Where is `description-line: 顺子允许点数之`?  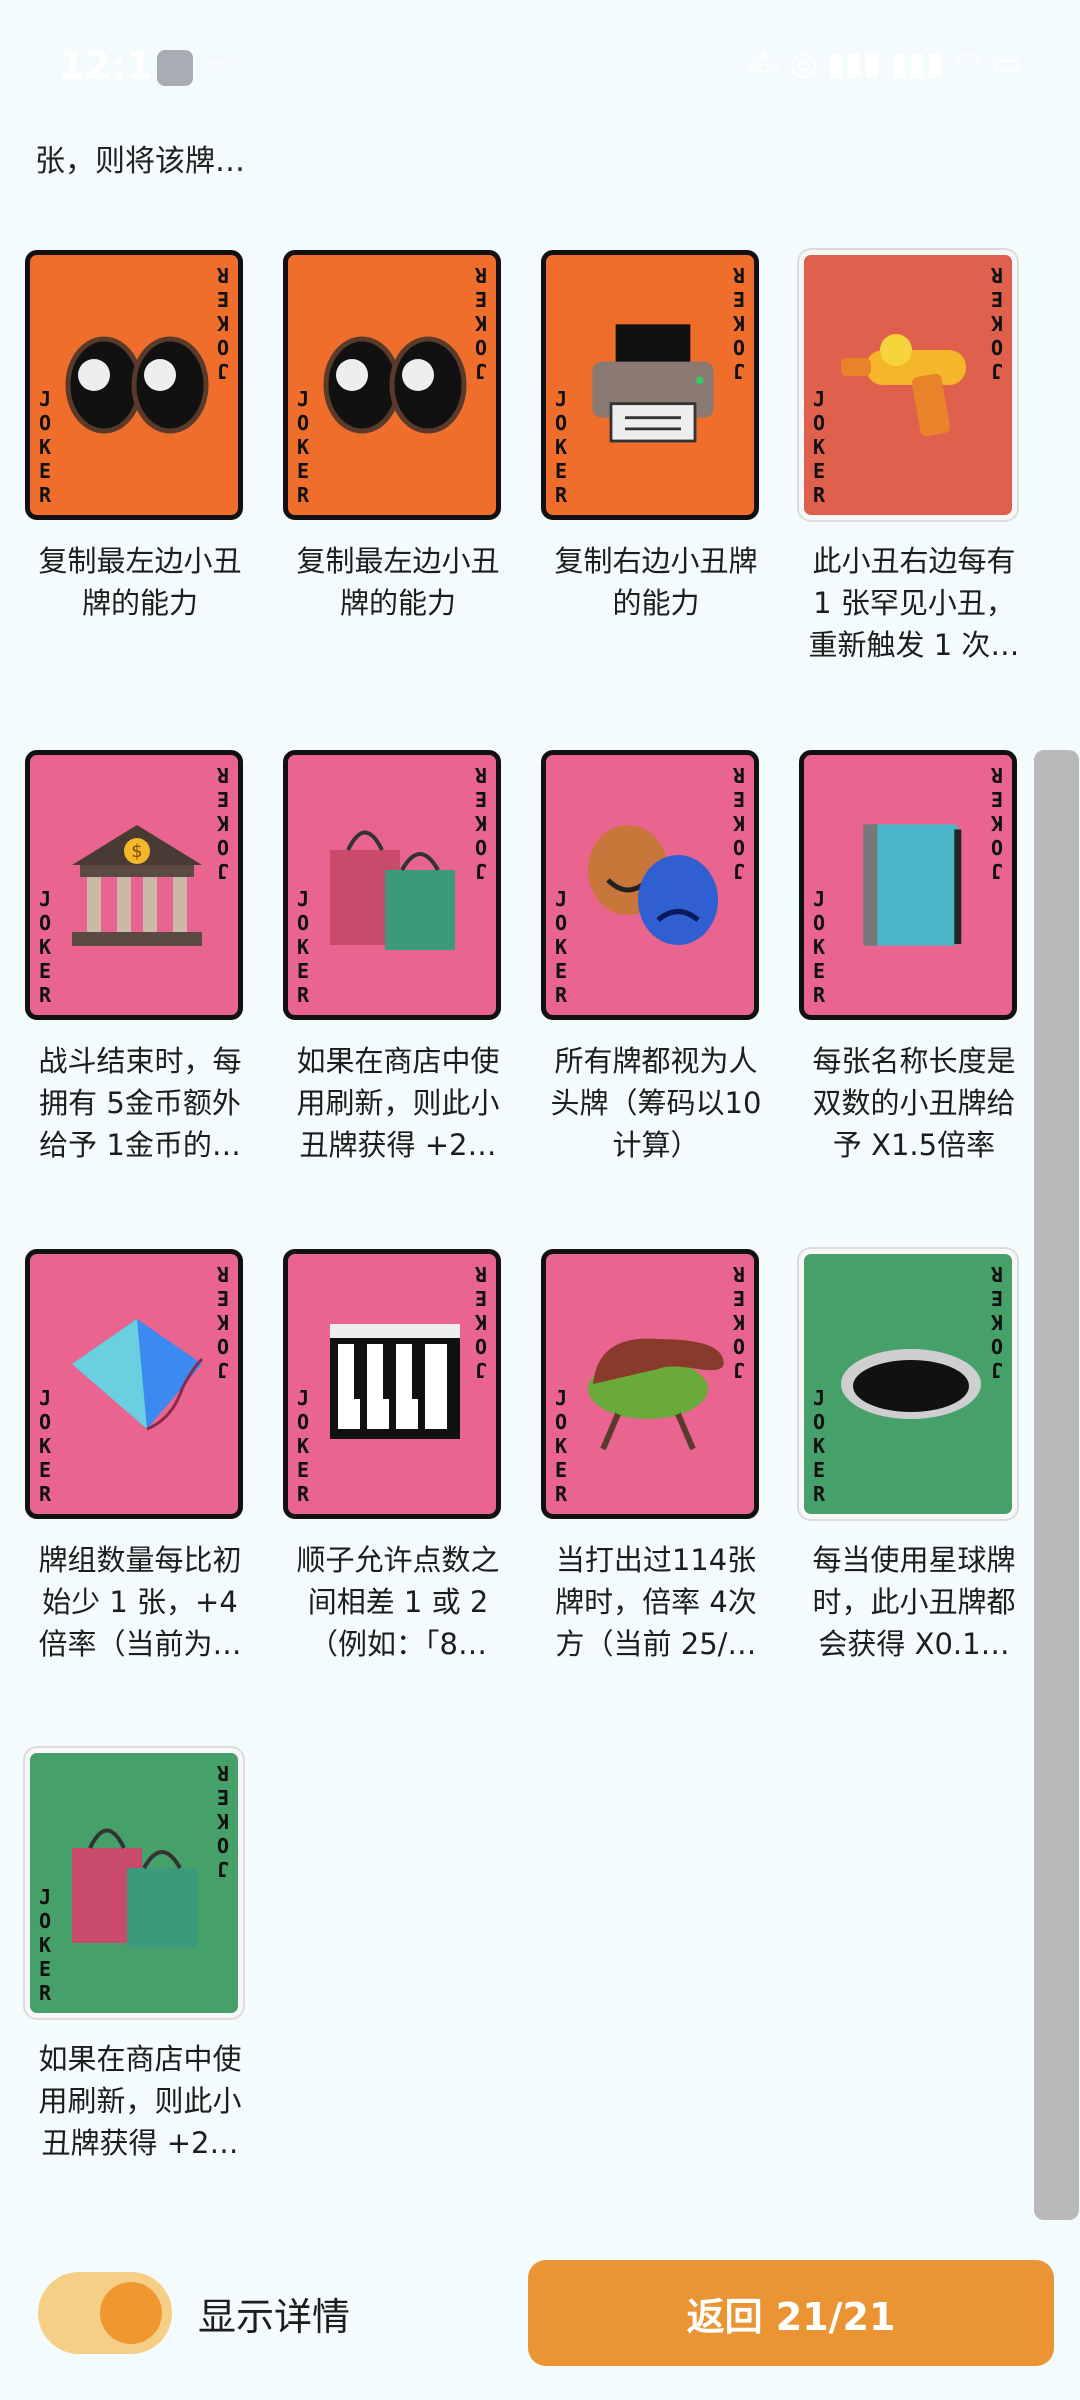 description-line: 顺子允许点数之 is located at coordinates (398, 1560).